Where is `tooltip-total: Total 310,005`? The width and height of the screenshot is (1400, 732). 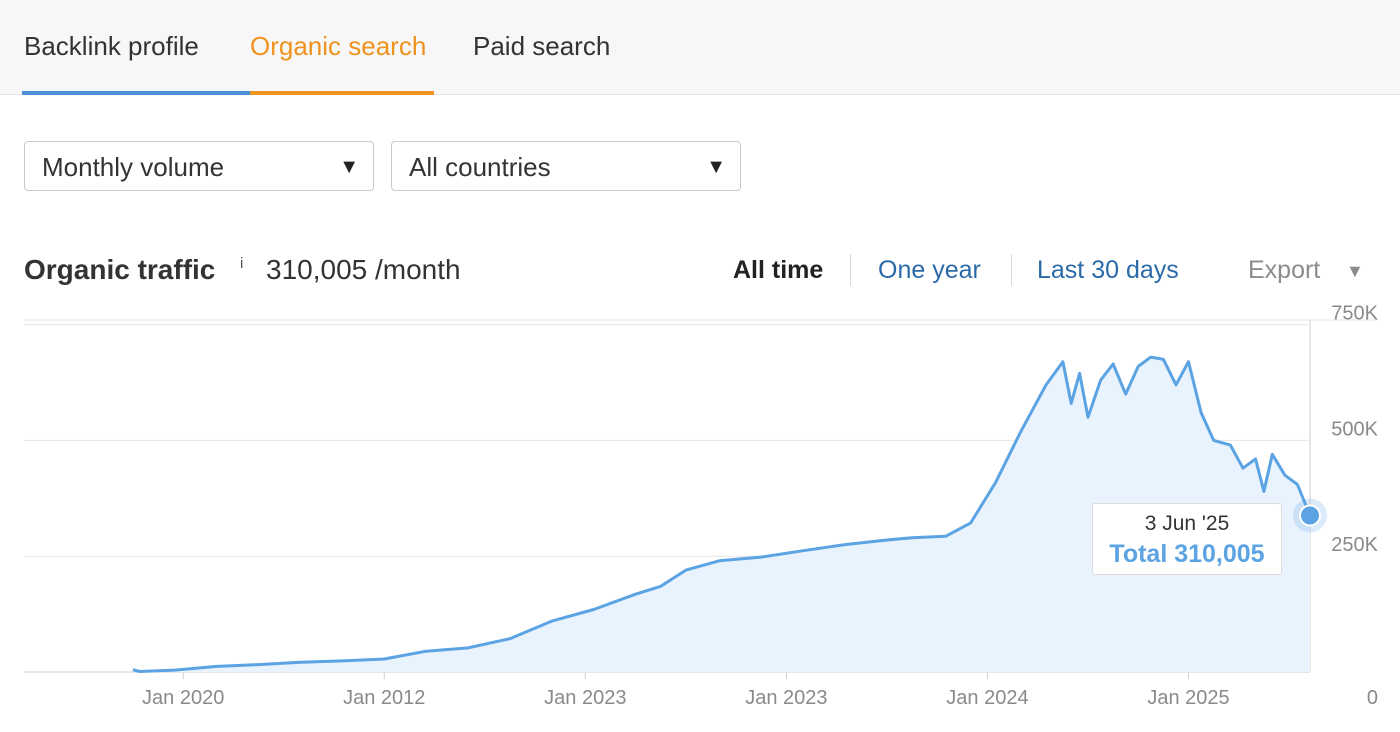
tooltip-total: Total 310,005 is located at coordinates (1187, 554).